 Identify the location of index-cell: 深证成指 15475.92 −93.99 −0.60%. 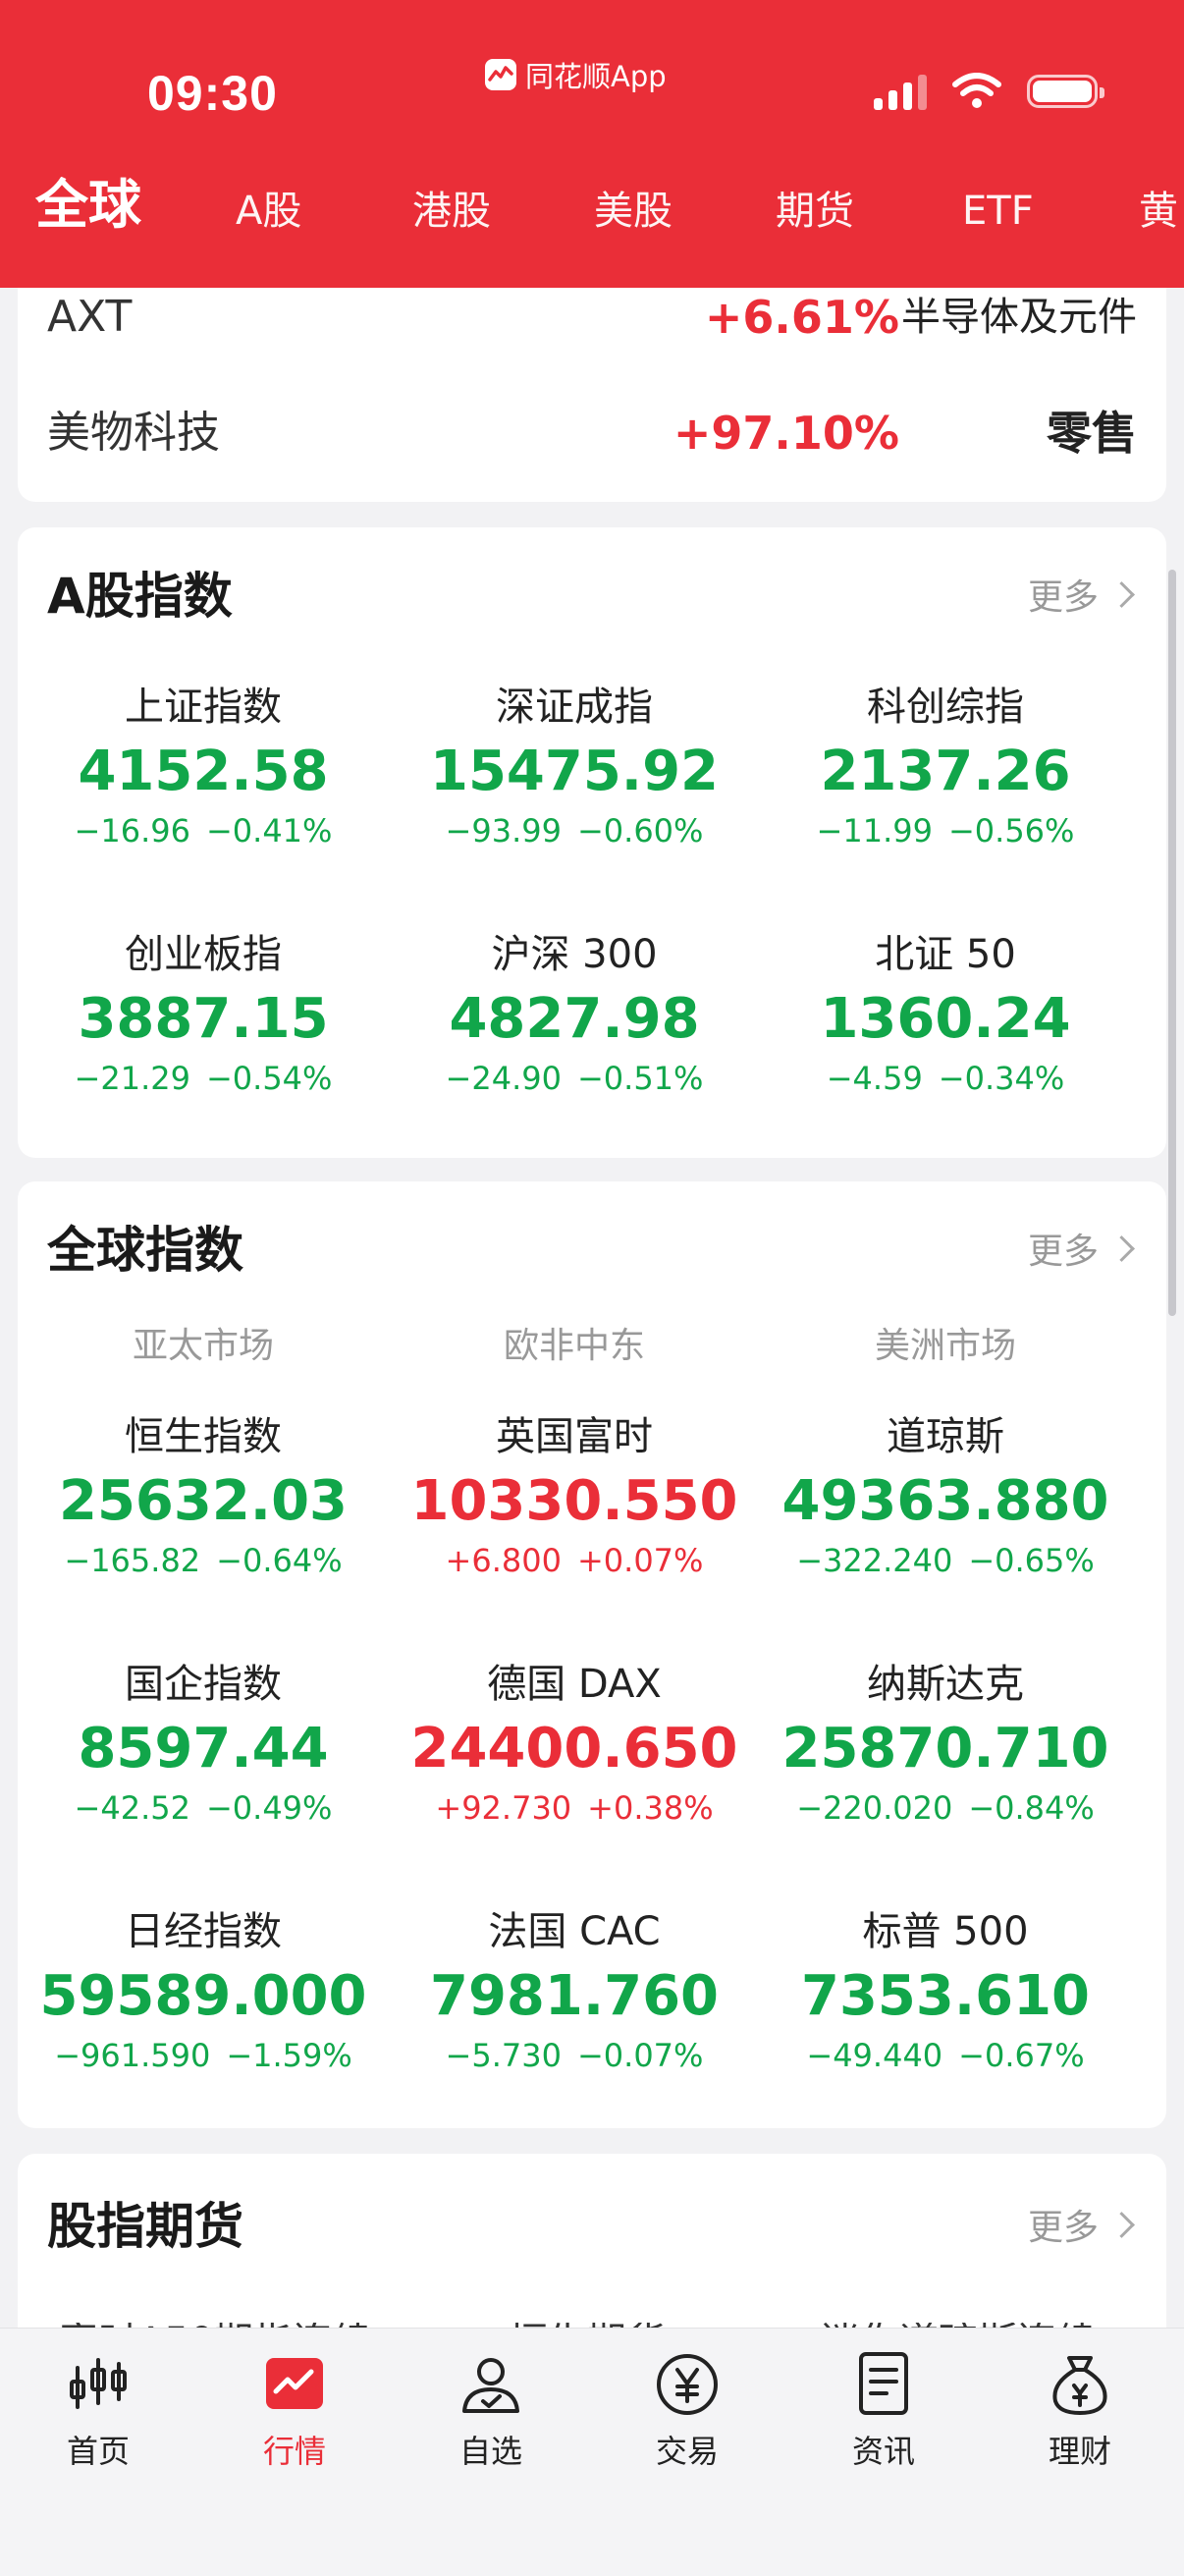
(574, 766).